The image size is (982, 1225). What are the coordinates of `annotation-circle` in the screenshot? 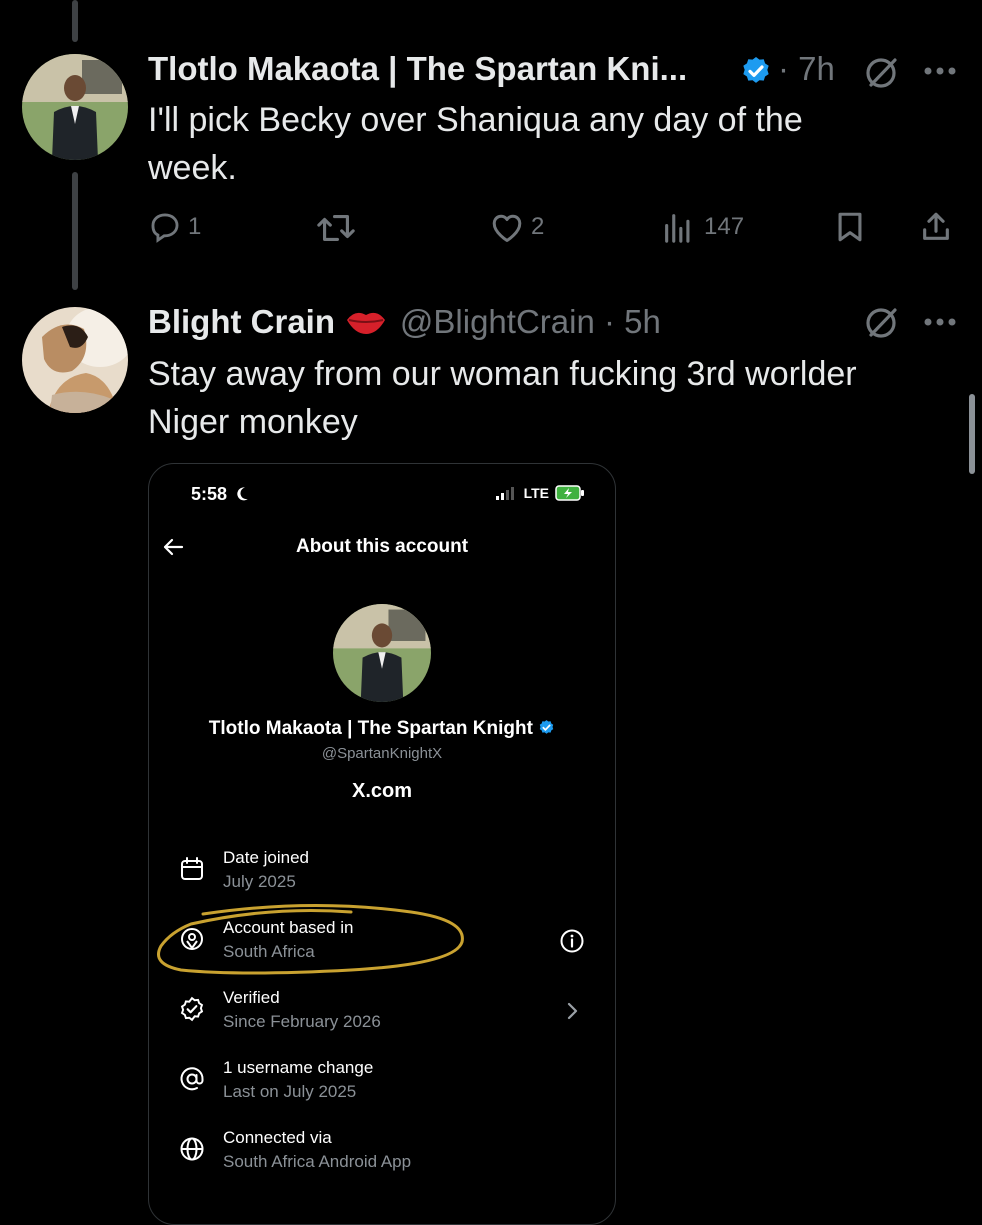 It's located at (310, 939).